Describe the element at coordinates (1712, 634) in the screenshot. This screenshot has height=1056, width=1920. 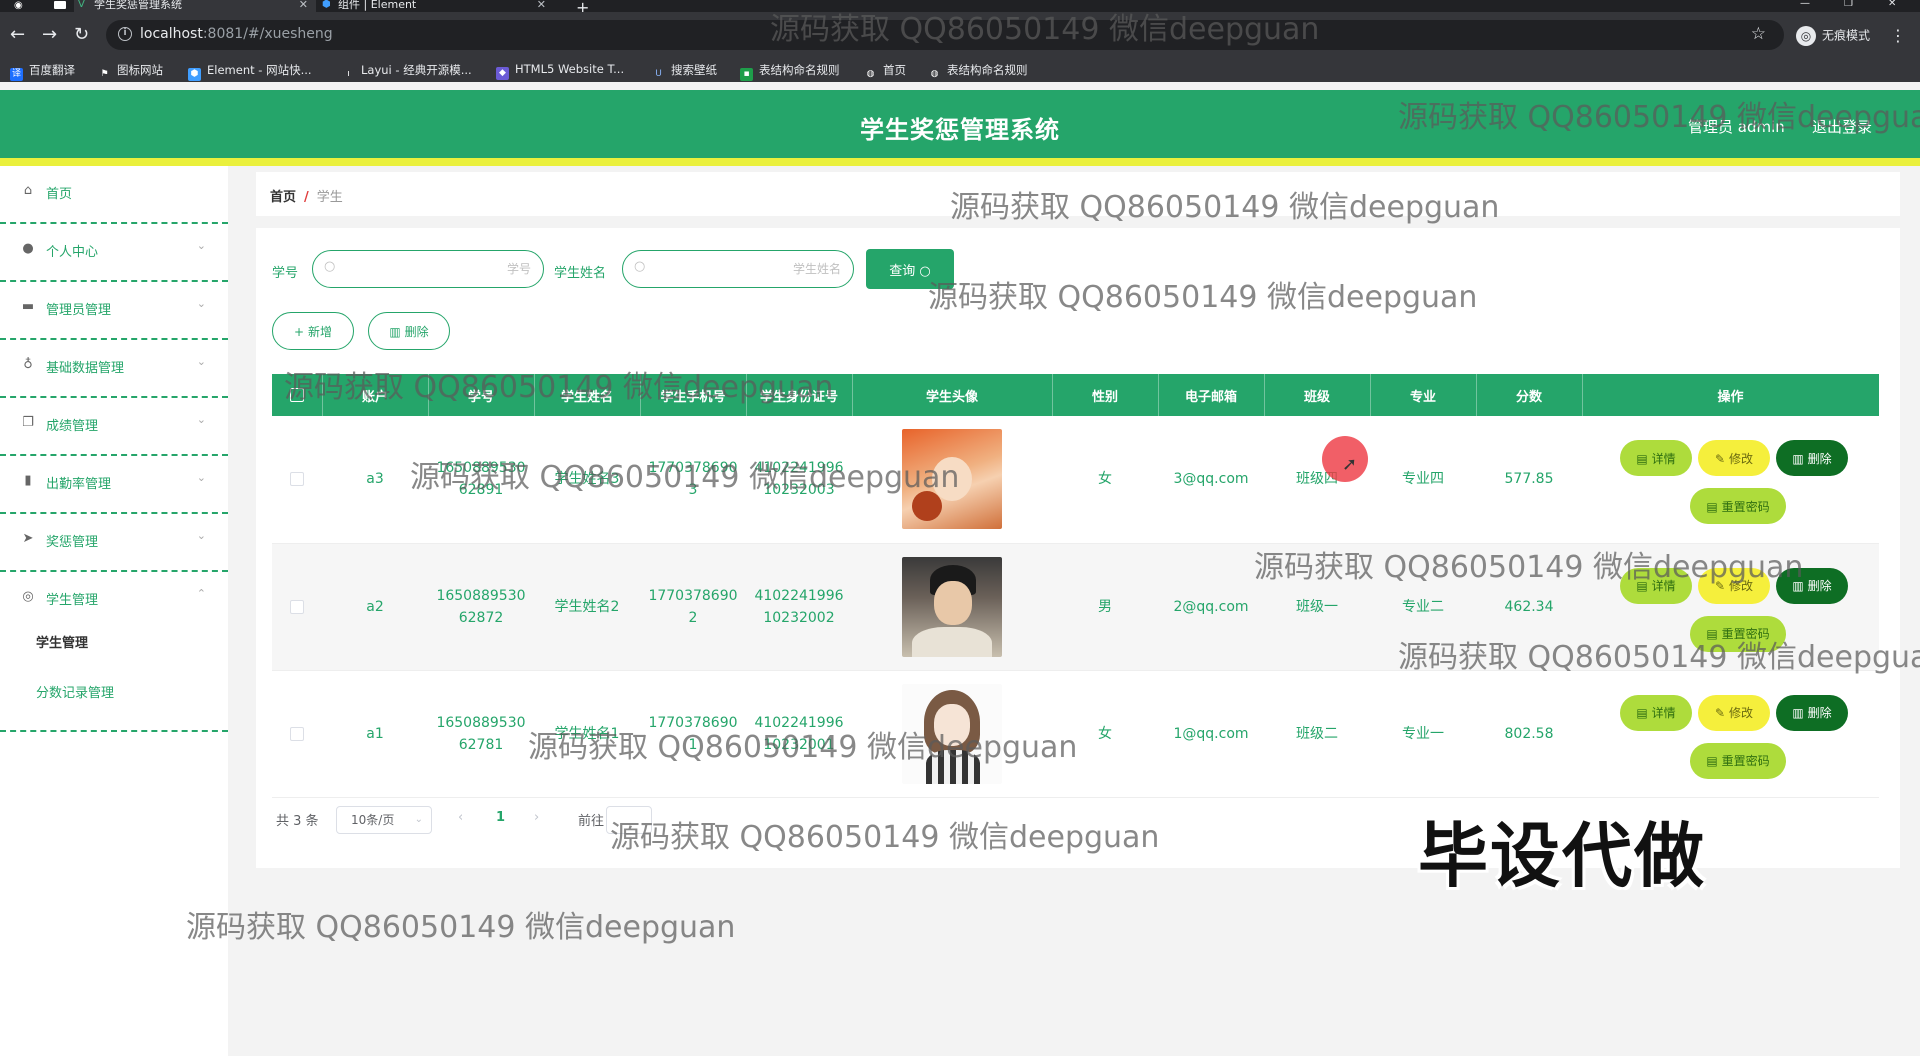
I see `document-icon: ▤` at that location.